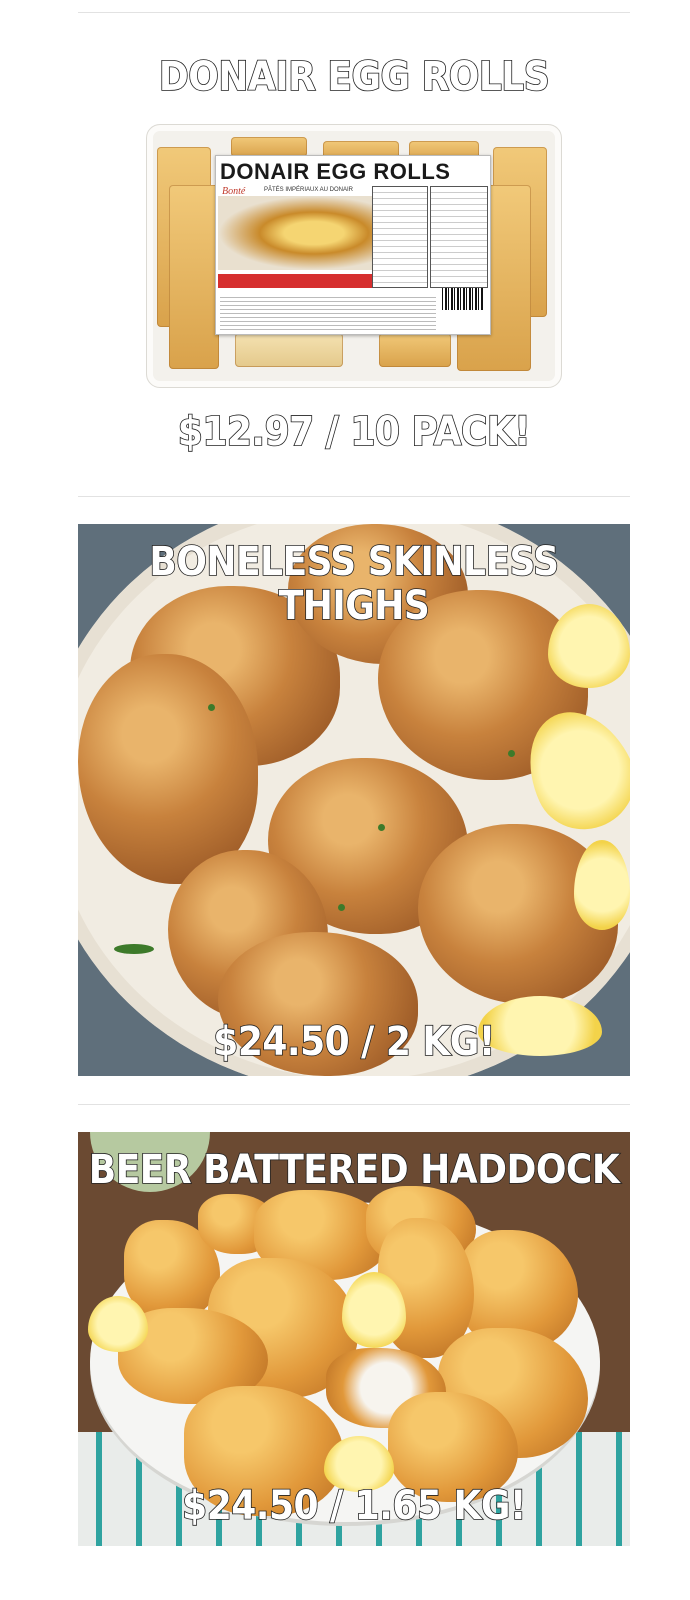 This screenshot has height=1600, width=690. I want to click on nutrition-facts-table-fr, so click(459, 237).